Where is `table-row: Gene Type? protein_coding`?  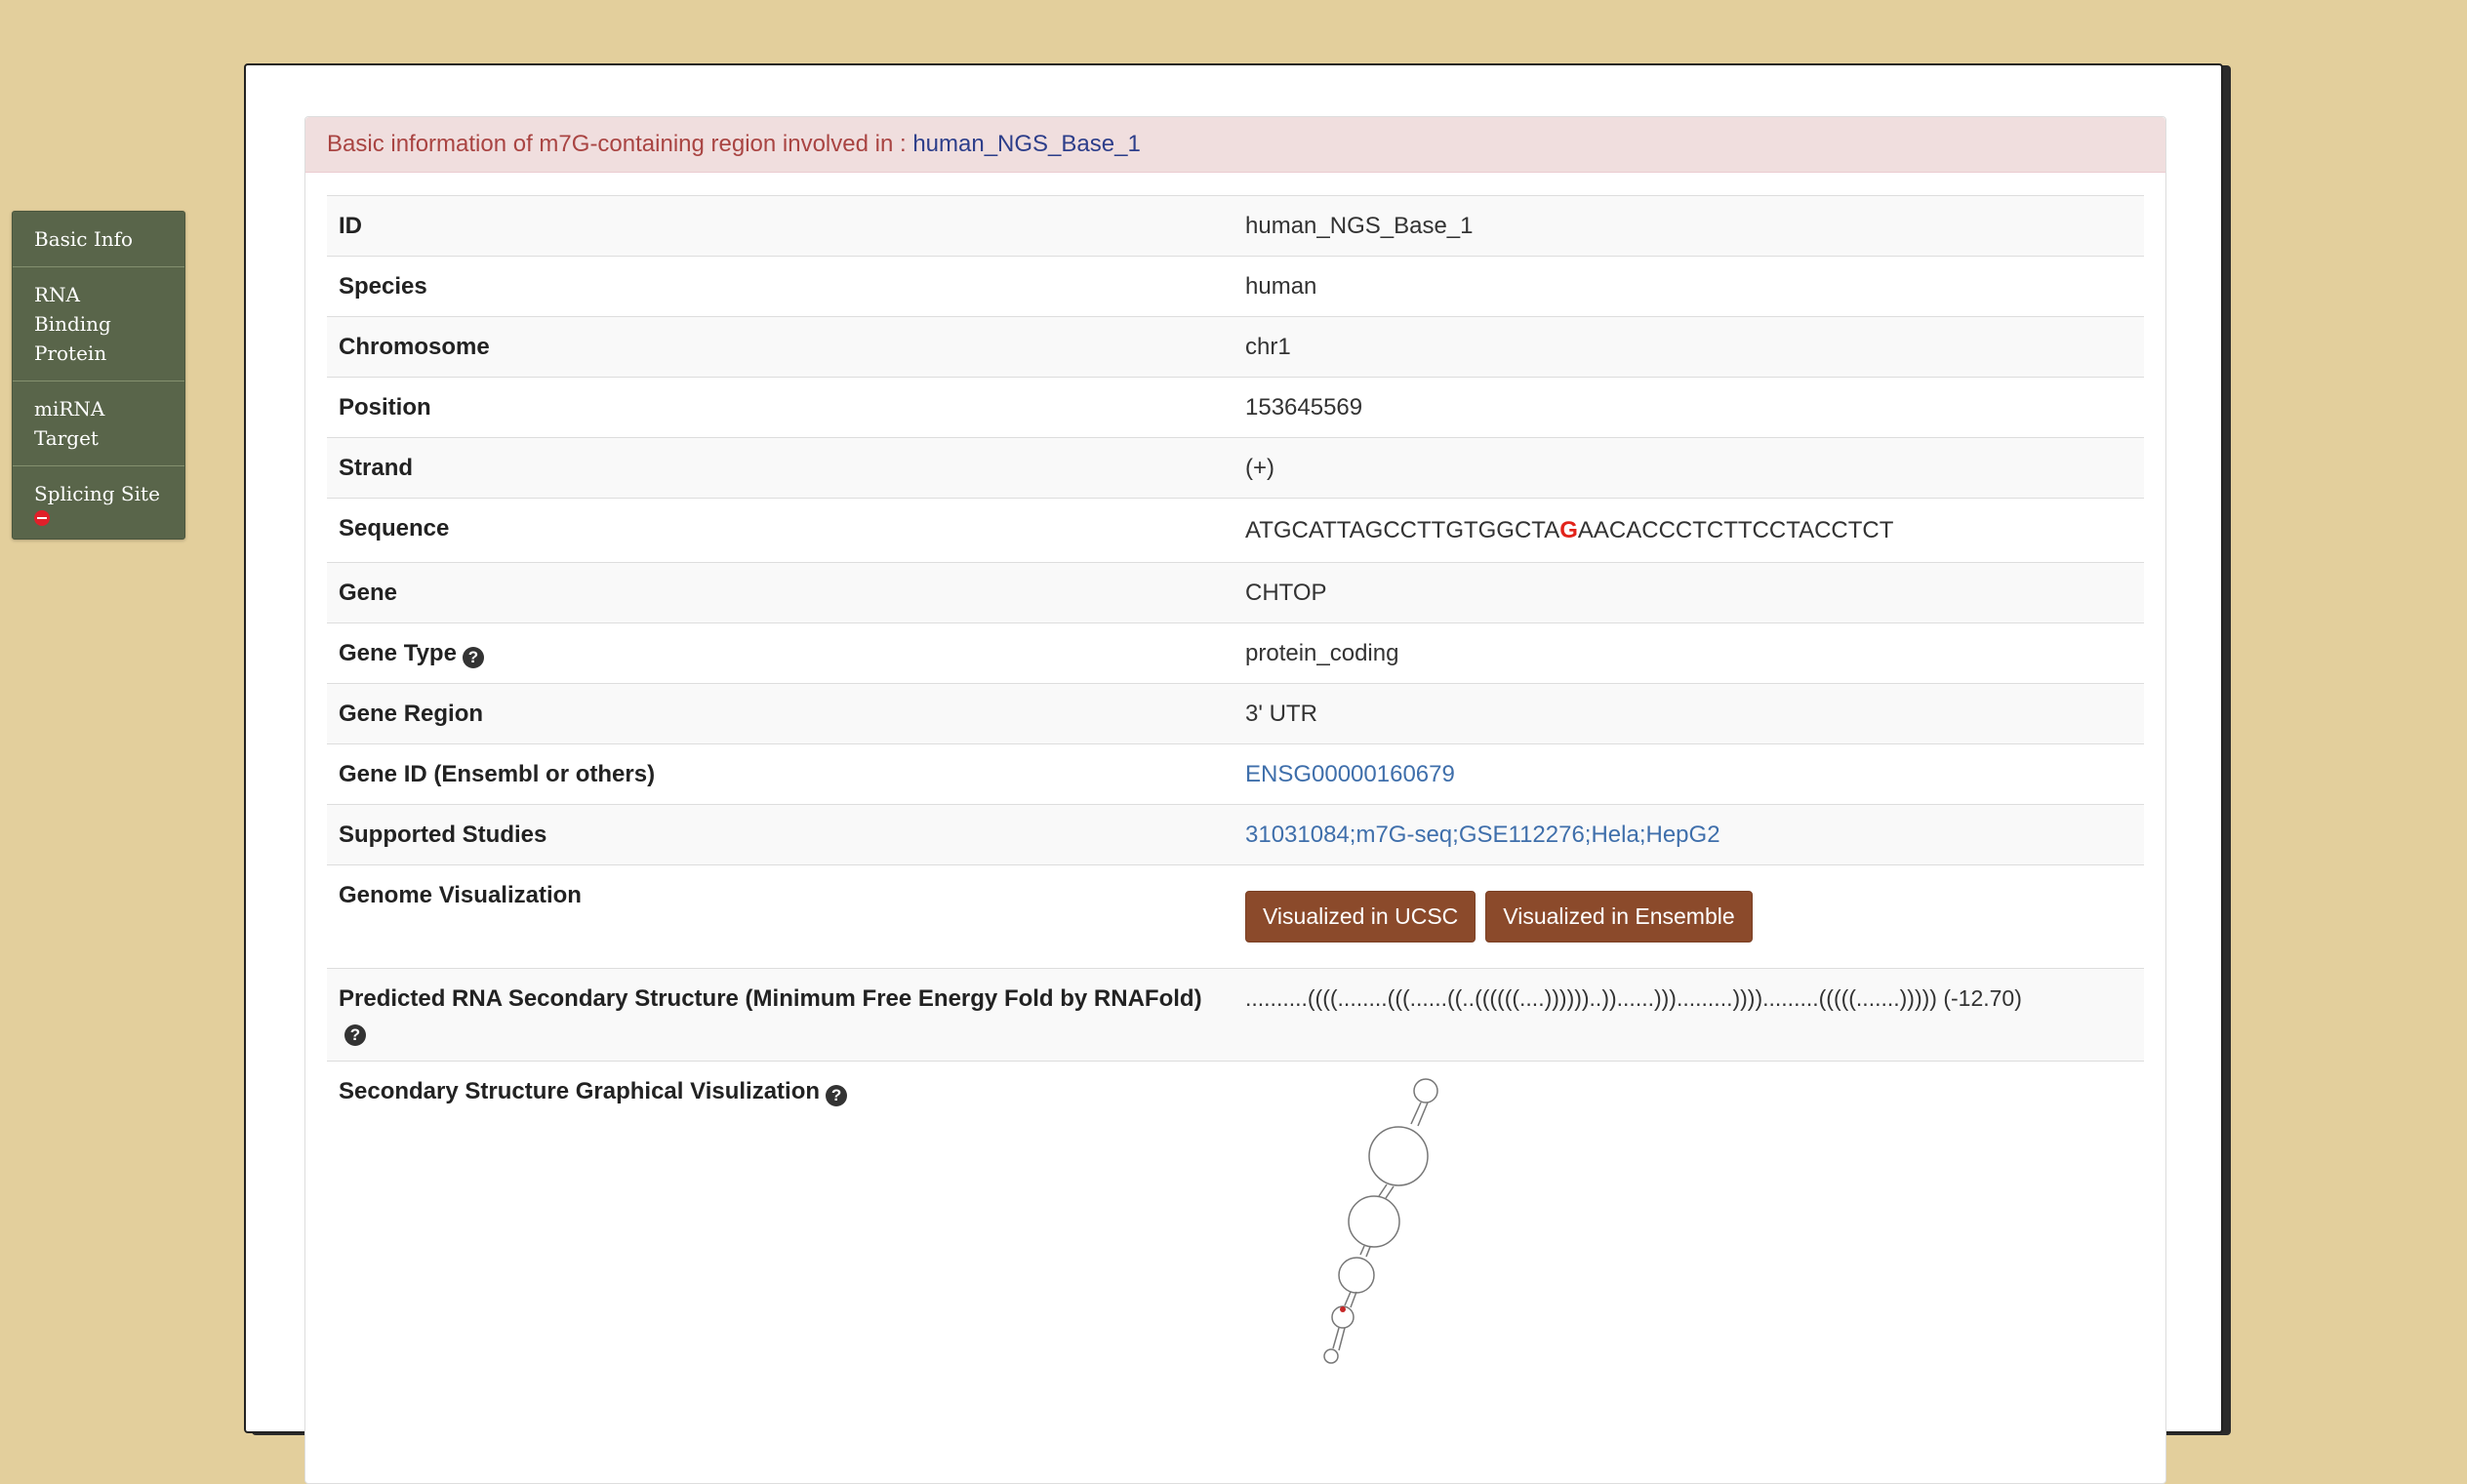
table-row: Gene Type? protein_coding is located at coordinates (1235, 653).